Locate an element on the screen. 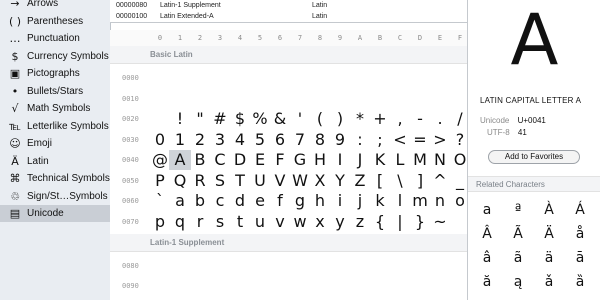 This screenshot has width=600, height=300. character-cell: h is located at coordinates (320, 201).